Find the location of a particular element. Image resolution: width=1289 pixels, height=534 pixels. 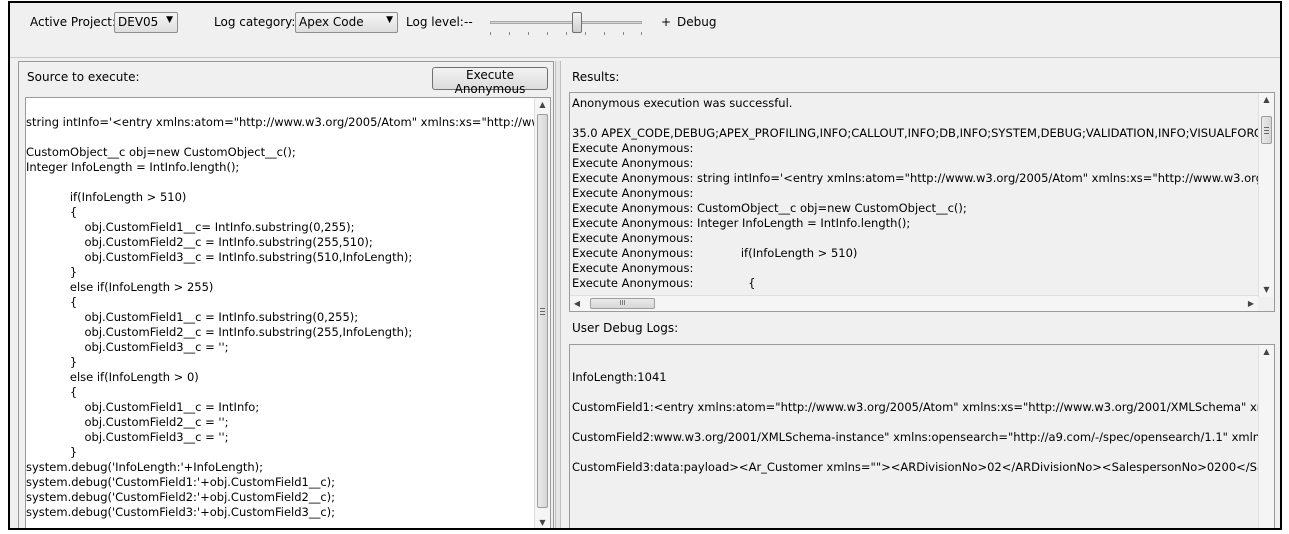

scroll-left-icon: ◀ is located at coordinates (577, 303).